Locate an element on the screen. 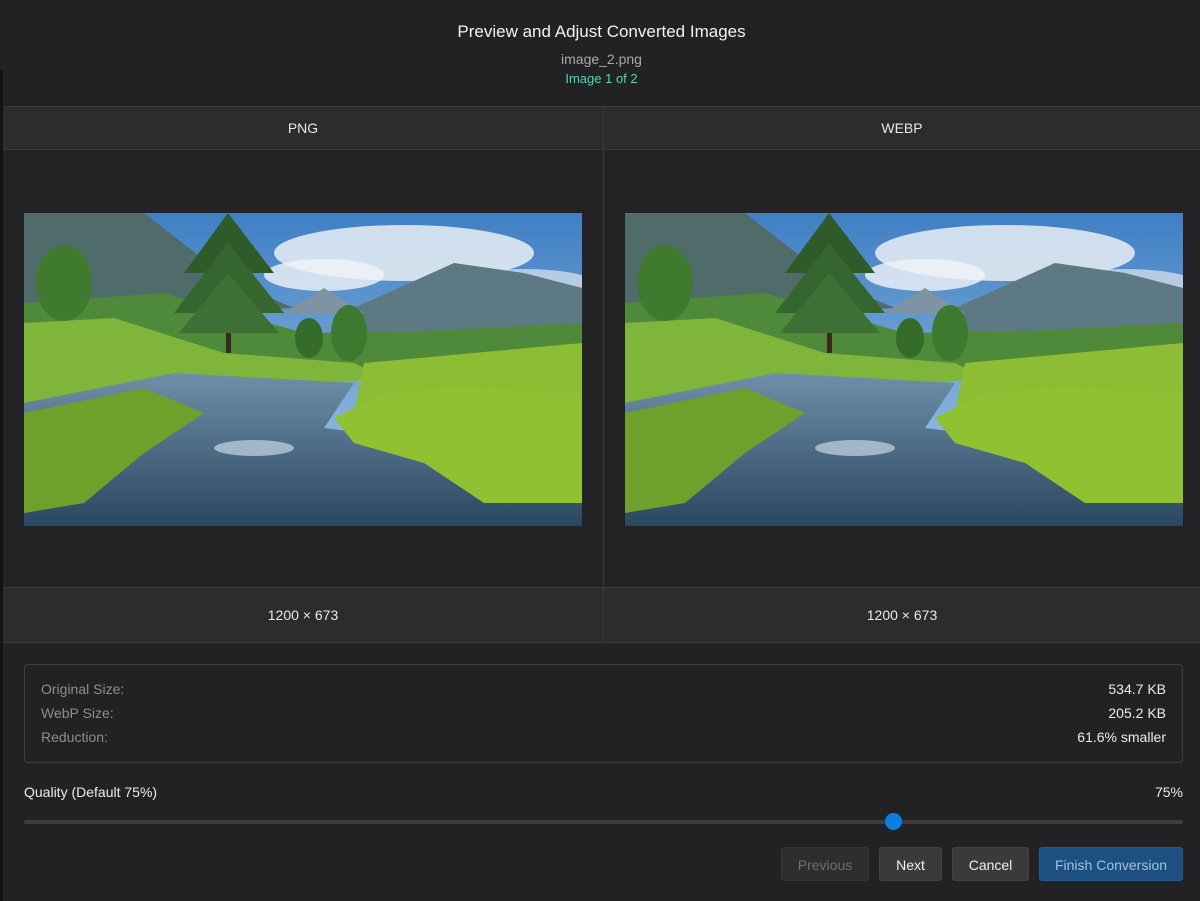 The image size is (1200, 901). quality-label: Quality (Default 75%) is located at coordinates (91, 792).